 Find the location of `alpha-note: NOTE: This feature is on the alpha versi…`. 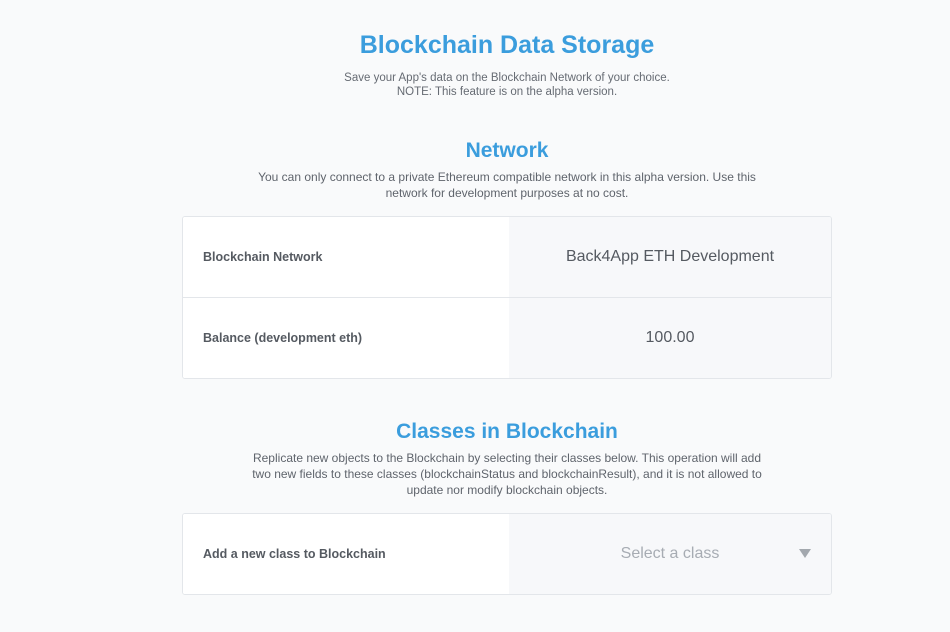

alpha-note: NOTE: This feature is on the alpha versi… is located at coordinates (507, 92).